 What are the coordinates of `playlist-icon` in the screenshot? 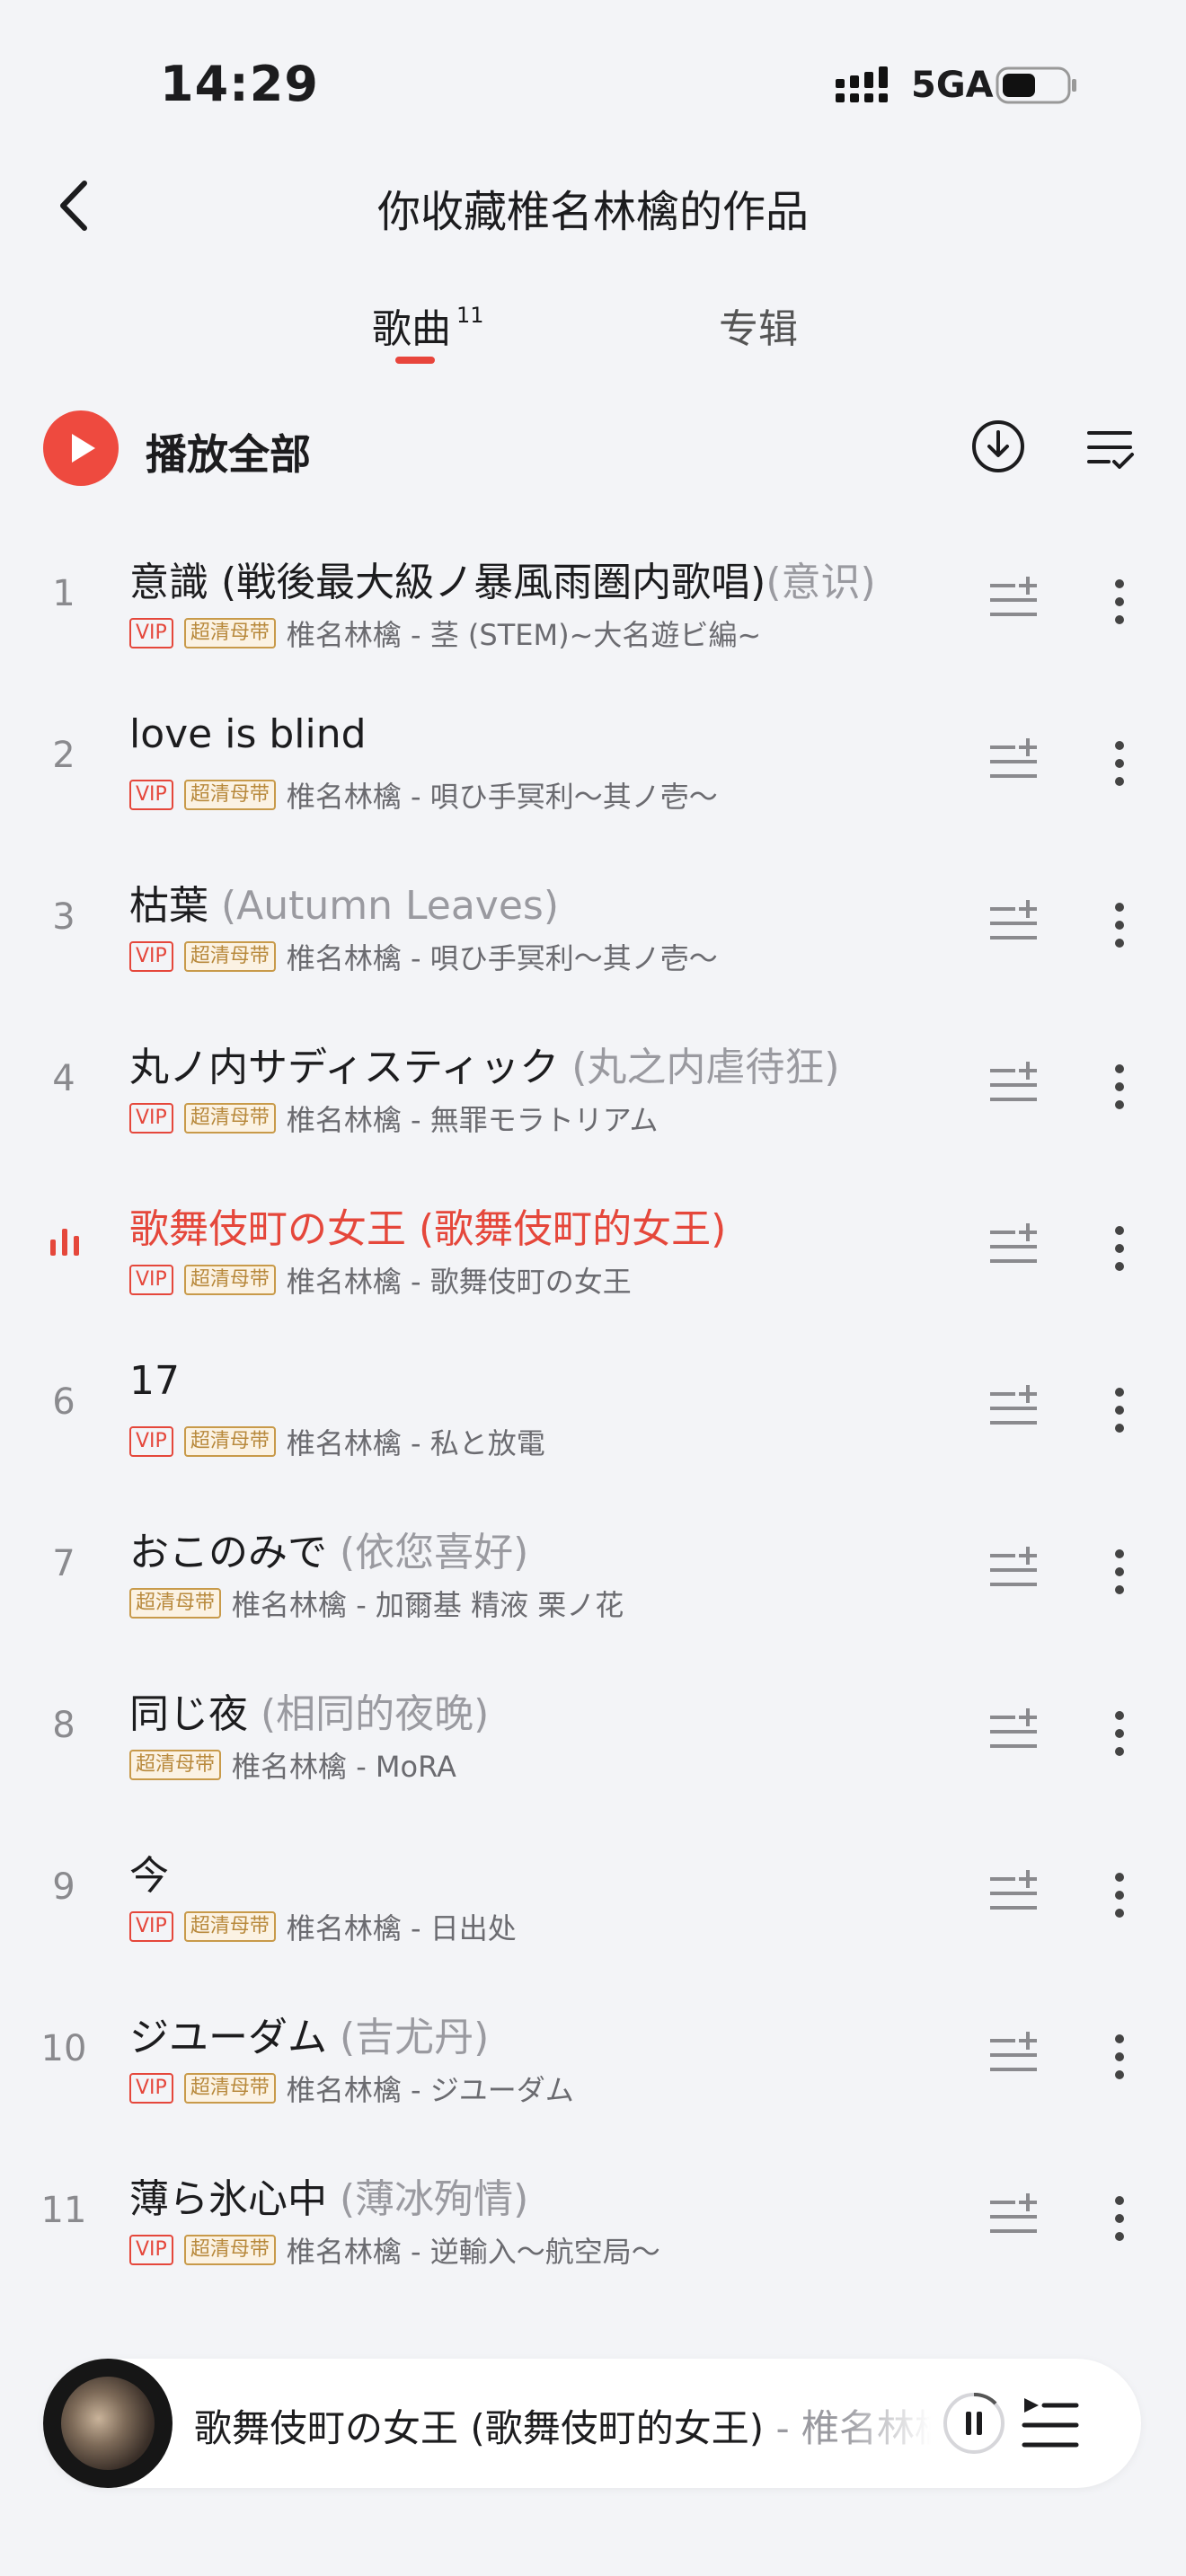 It's located at (1050, 2424).